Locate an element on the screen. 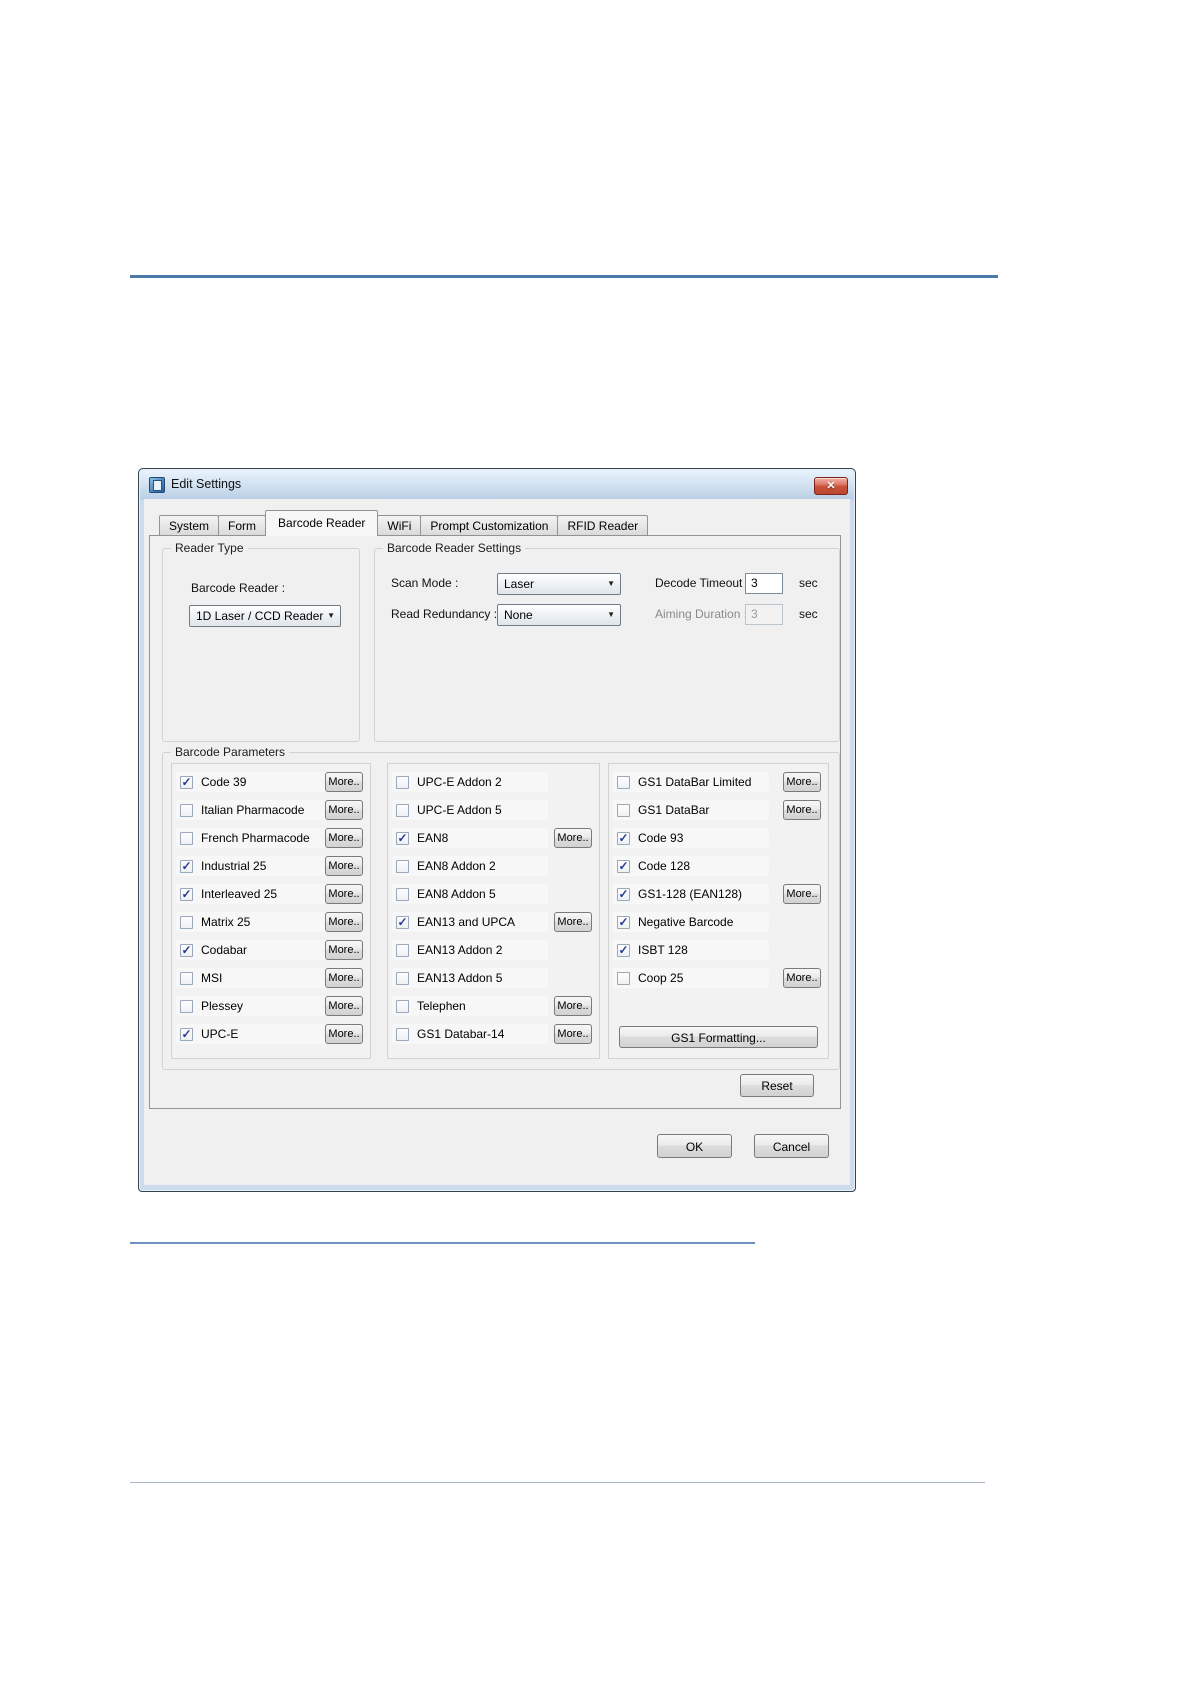 The height and width of the screenshot is (1683, 1191). chevron-down-icon: ▼ is located at coordinates (611, 583).